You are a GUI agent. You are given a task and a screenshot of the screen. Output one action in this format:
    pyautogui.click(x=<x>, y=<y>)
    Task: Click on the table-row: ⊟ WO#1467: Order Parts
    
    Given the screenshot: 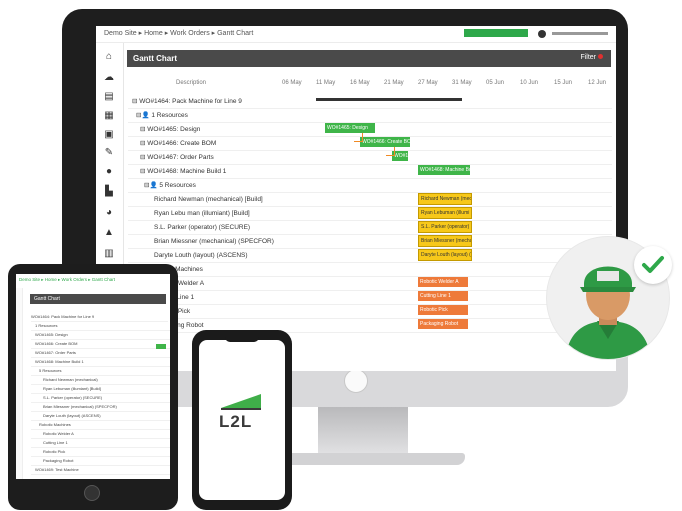 What is the action you would take?
    pyautogui.click(x=370, y=158)
    